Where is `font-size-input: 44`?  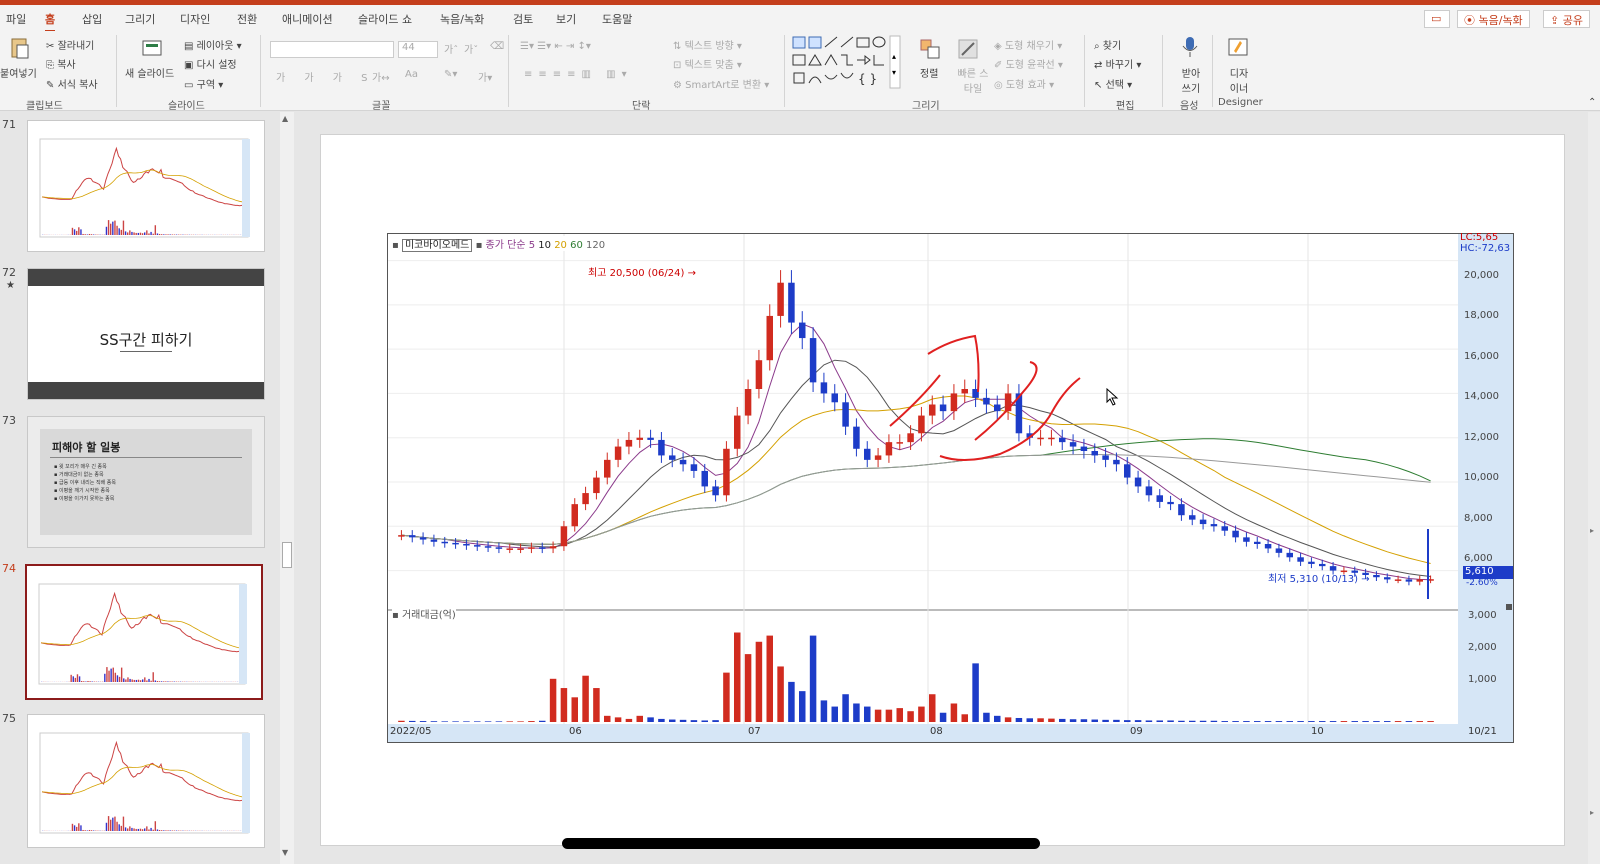 font-size-input: 44 is located at coordinates (418, 49).